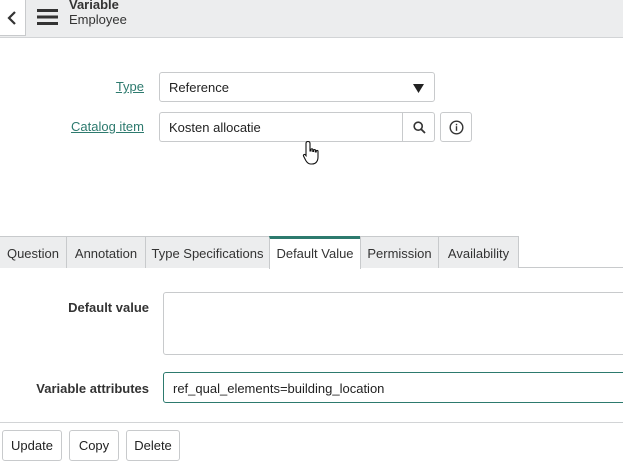  Describe the element at coordinates (122, 86) in the screenshot. I see `type-label-link: Type` at that location.